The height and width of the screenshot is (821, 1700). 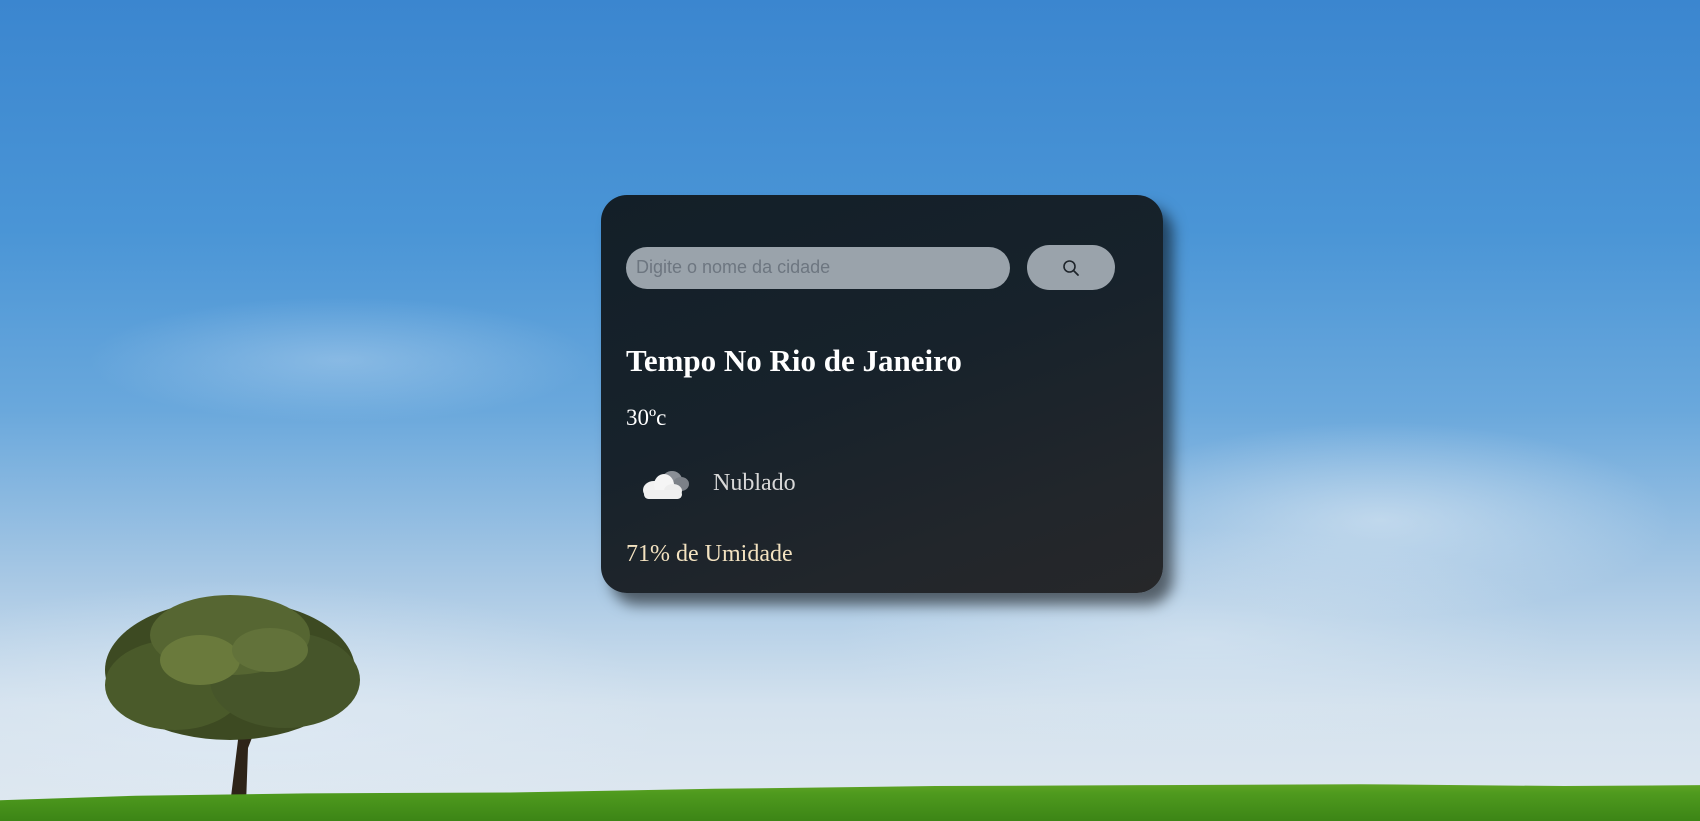 What do you see at coordinates (818, 267) in the screenshot?
I see `city-search-input` at bounding box center [818, 267].